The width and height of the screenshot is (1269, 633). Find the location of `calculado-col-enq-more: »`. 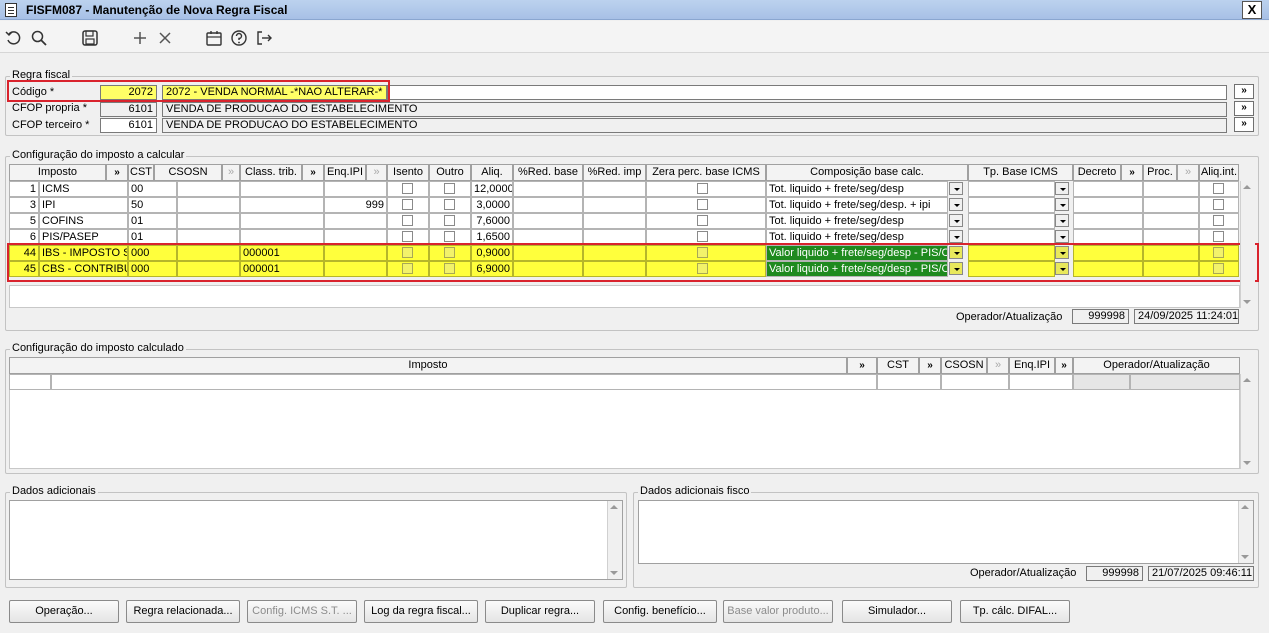

calculado-col-enq-more: » is located at coordinates (1064, 365).